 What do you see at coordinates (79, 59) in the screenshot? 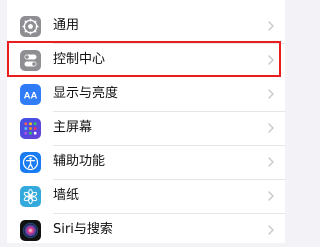
I see `settings-row-control-center-label: 控制中心` at bounding box center [79, 59].